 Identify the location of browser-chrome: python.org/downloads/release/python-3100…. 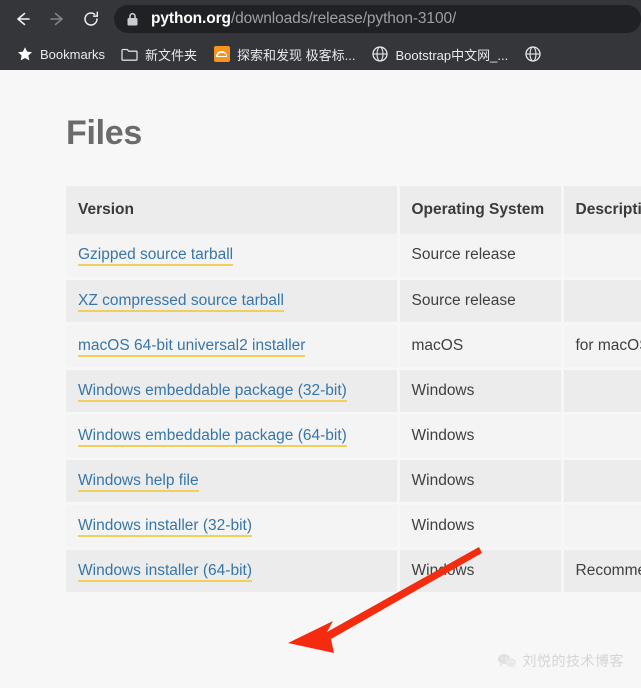
(320, 35).